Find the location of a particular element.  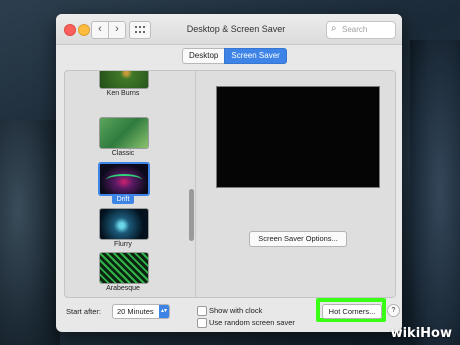

list-item-selected: Drift is located at coordinates (127, 184).